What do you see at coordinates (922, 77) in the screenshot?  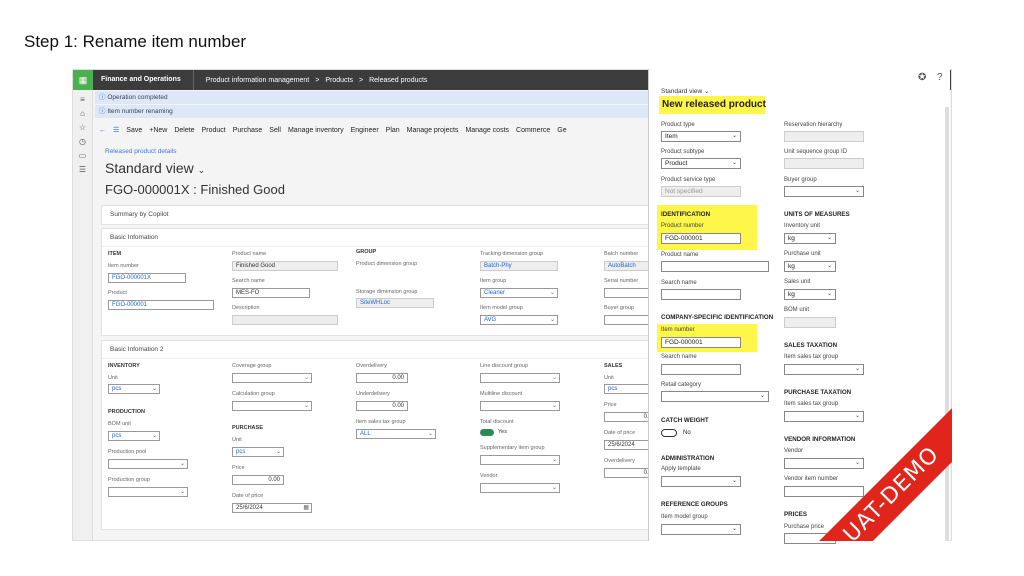 I see `copilot-icon: ✪` at bounding box center [922, 77].